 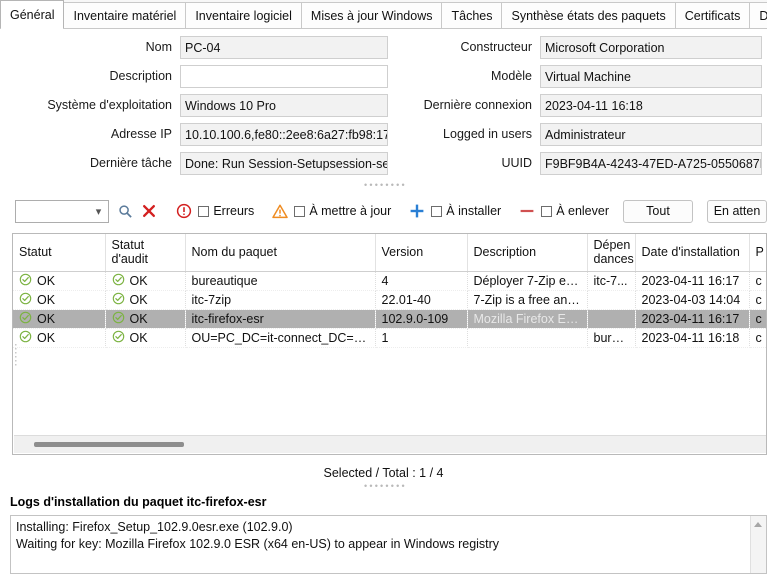 I want to click on tab-certificats: Certificats, so click(x=712, y=15).